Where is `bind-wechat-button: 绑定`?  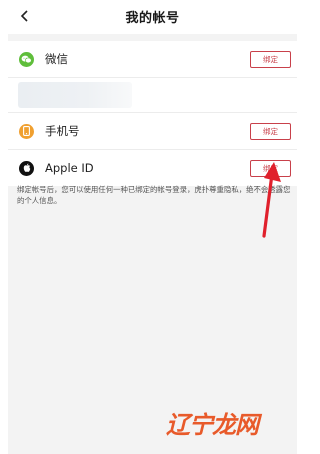 bind-wechat-button: 绑定 is located at coordinates (270, 59).